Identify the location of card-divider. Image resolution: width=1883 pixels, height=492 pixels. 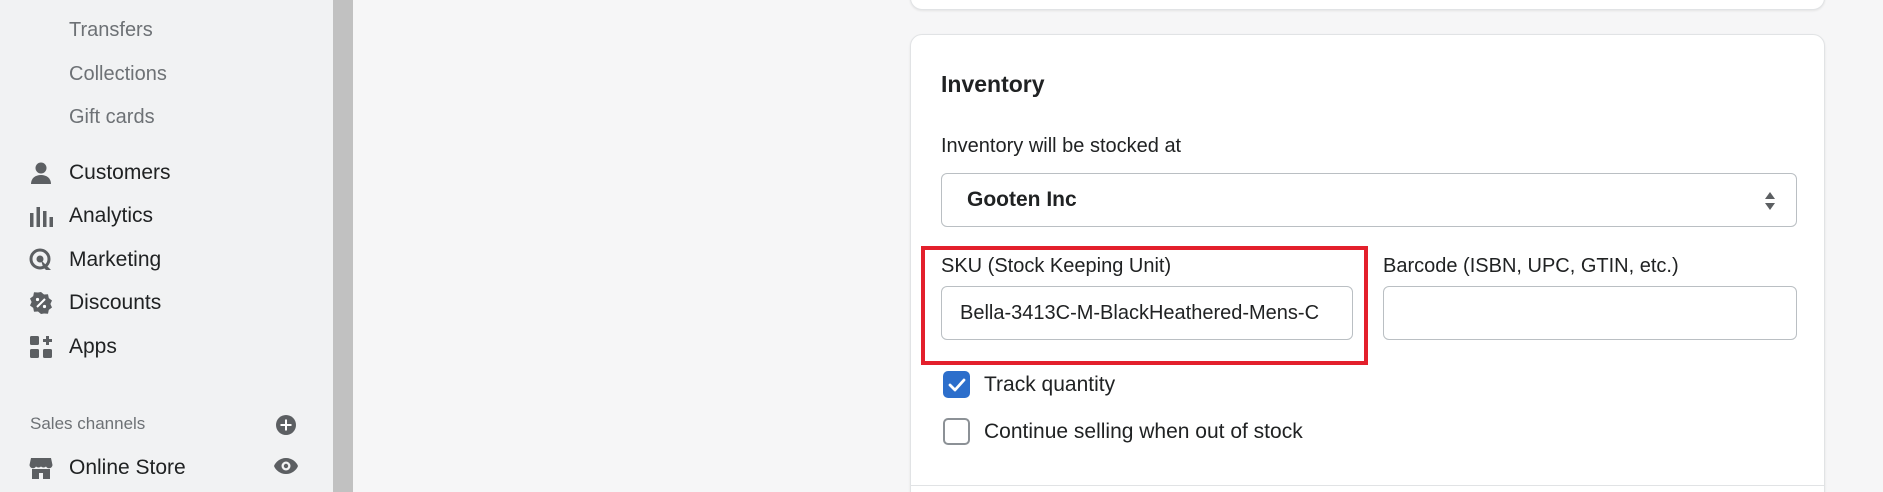
(1367, 485).